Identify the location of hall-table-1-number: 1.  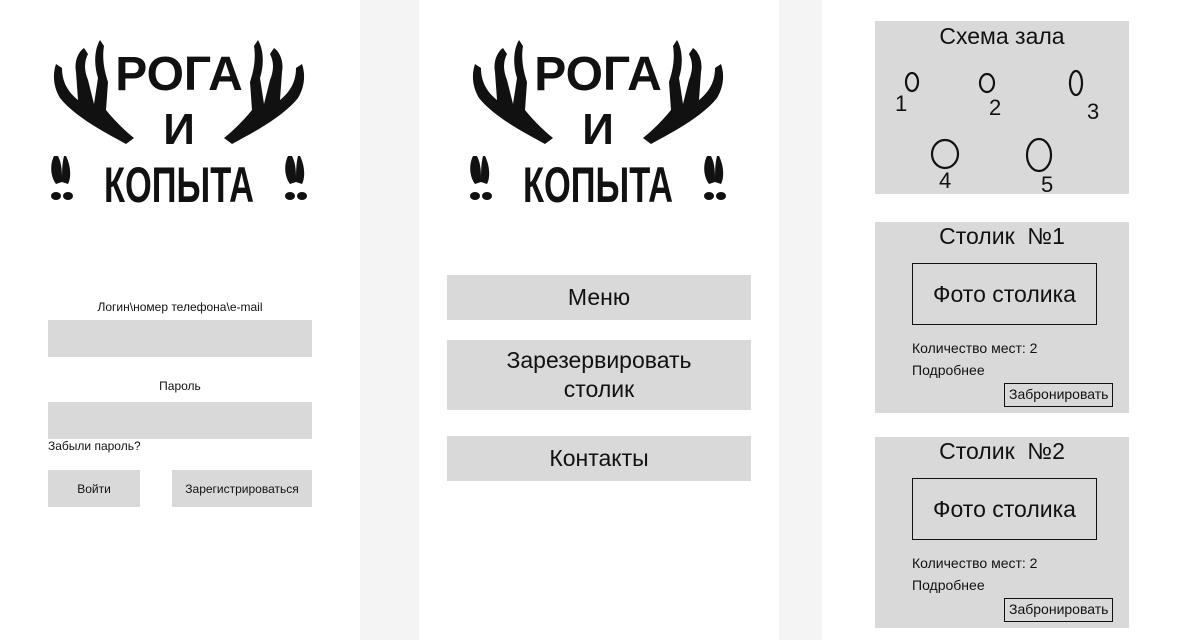
(901, 103).